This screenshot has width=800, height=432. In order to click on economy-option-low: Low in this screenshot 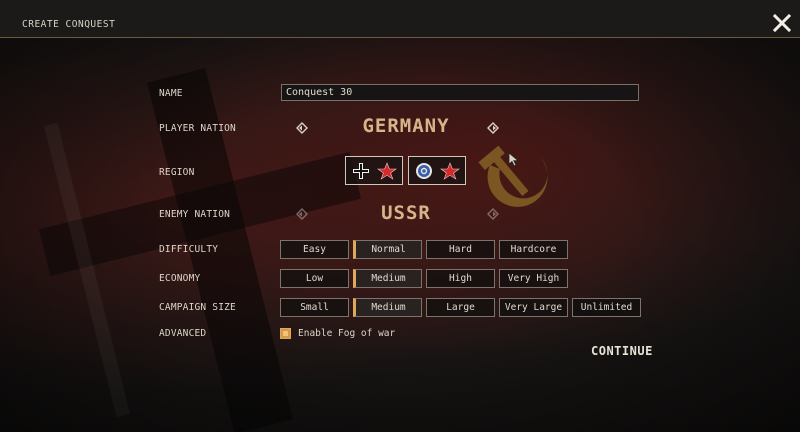, I will do `click(314, 278)`.